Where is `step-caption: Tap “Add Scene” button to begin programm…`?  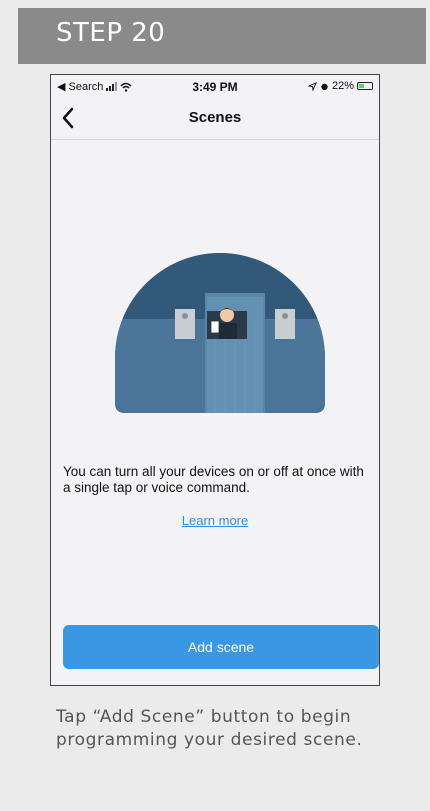 step-caption: Tap “Add Scene” button to begin programm… is located at coordinates (209, 728).